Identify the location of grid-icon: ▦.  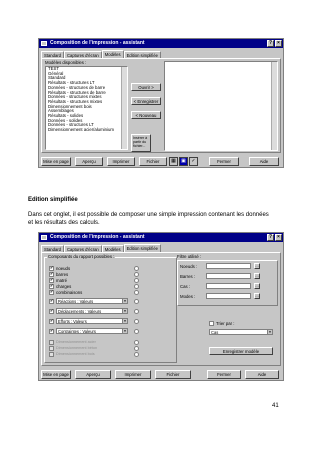
(173, 161).